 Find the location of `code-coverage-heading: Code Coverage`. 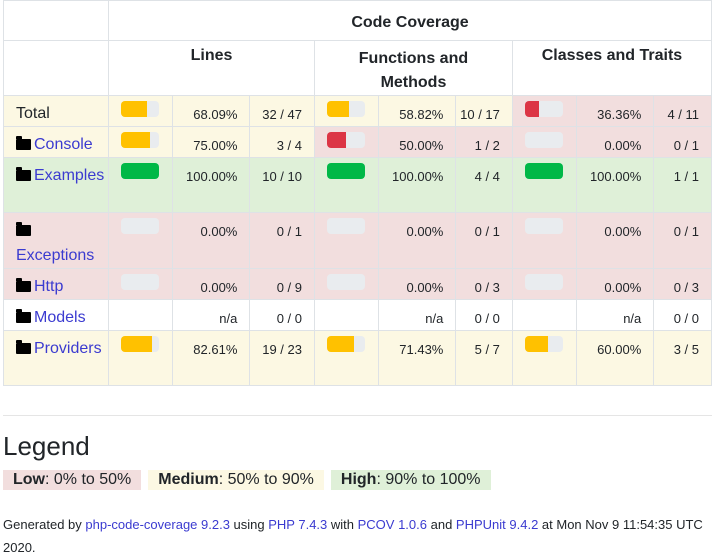

code-coverage-heading: Code Coverage is located at coordinates (410, 20).